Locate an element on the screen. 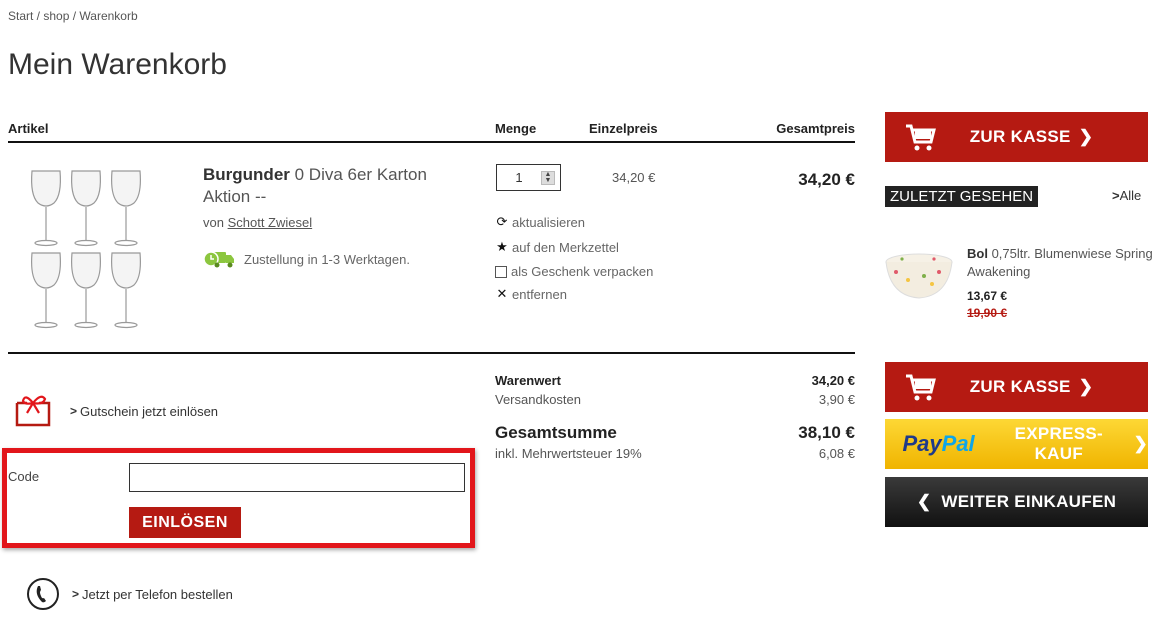 This screenshot has height=632, width=1167. recent-item-image is located at coordinates (919, 276).